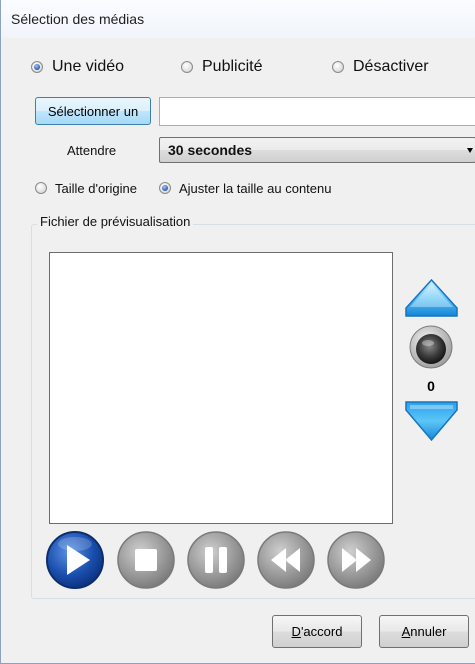 The image size is (475, 664). I want to click on rewind-icon, so click(286, 560).